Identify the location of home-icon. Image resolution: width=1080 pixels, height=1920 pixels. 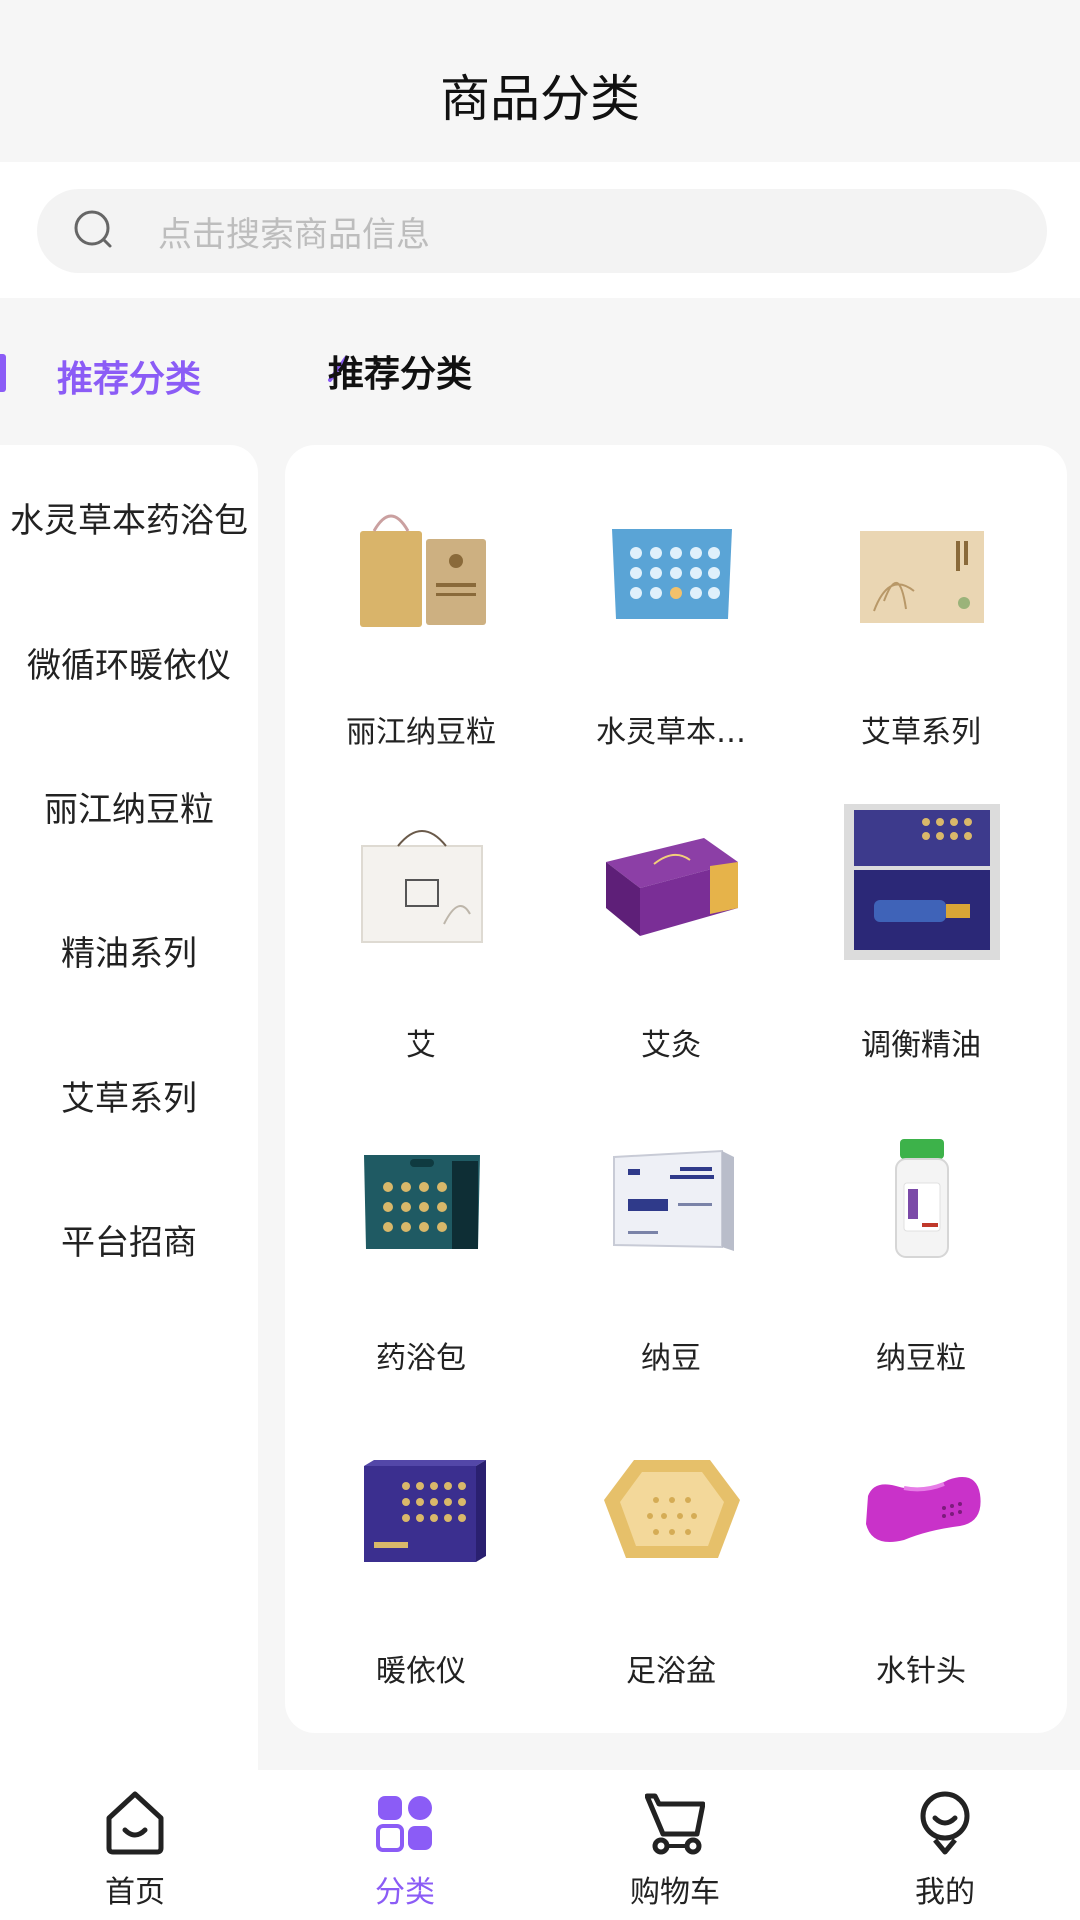
(135, 1823).